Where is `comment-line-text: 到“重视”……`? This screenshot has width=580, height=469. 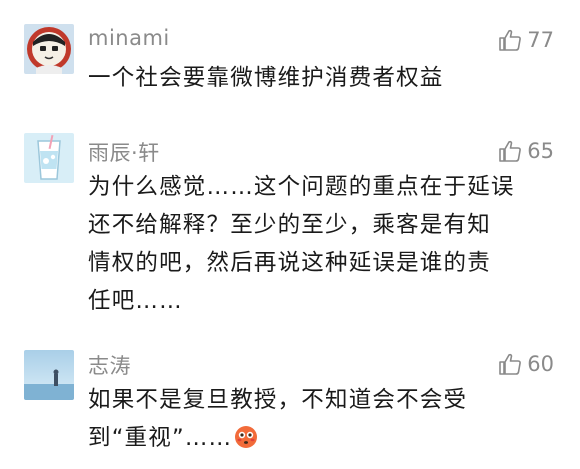
comment-line-text: 到“重视”…… is located at coordinates (160, 438).